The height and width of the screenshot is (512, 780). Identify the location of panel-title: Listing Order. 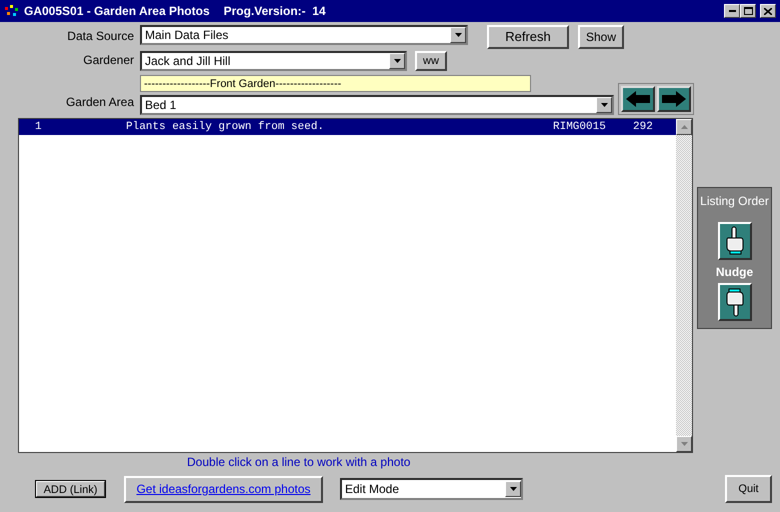
(734, 201).